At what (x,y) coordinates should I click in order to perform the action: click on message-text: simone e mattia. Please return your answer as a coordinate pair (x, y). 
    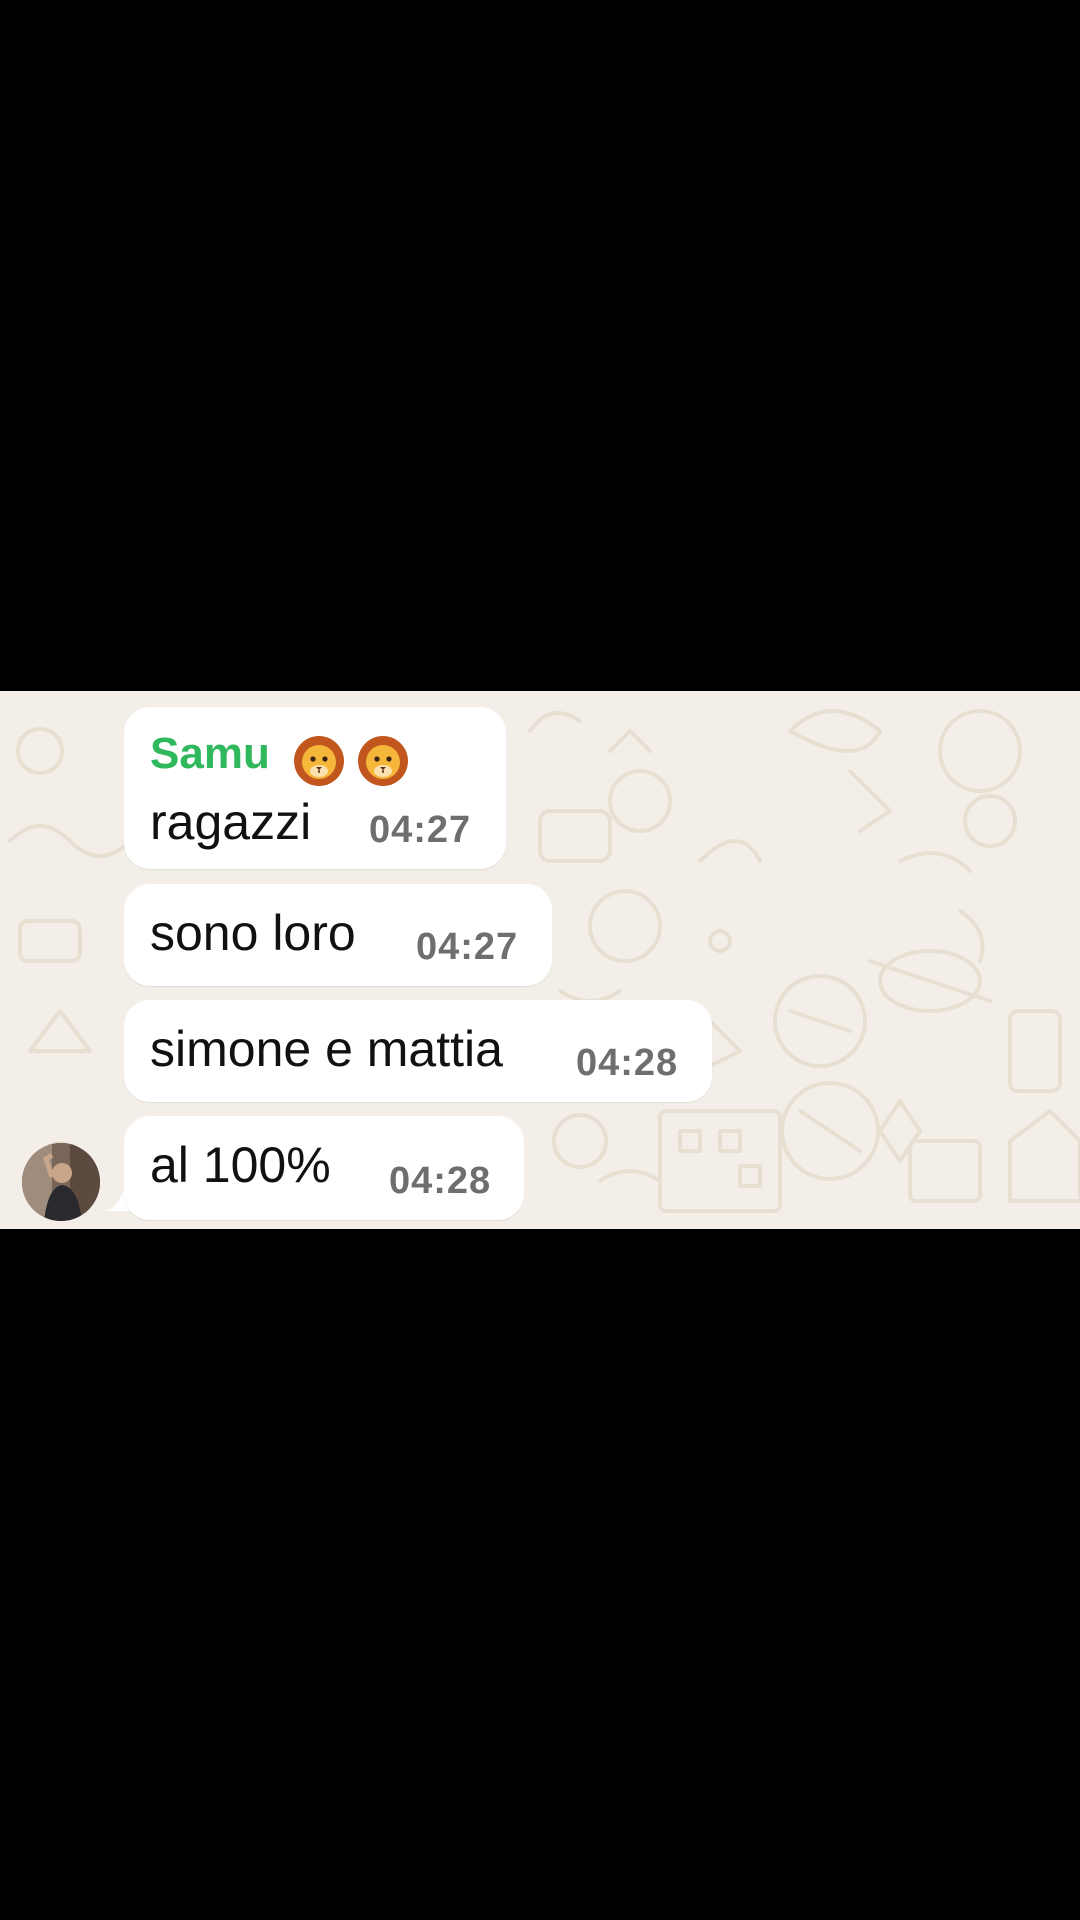
    Looking at the image, I should click on (326, 1049).